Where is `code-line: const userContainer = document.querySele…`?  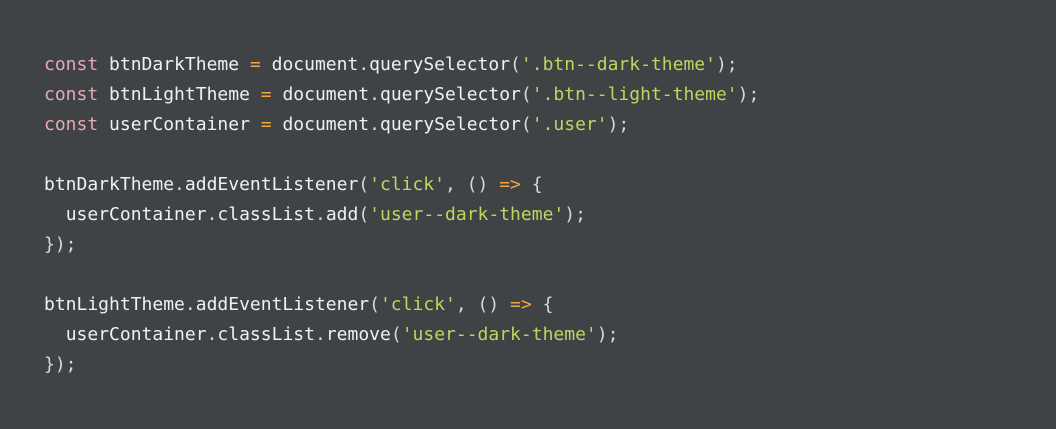 code-line: const userContainer = document.querySele… is located at coordinates (550, 125).